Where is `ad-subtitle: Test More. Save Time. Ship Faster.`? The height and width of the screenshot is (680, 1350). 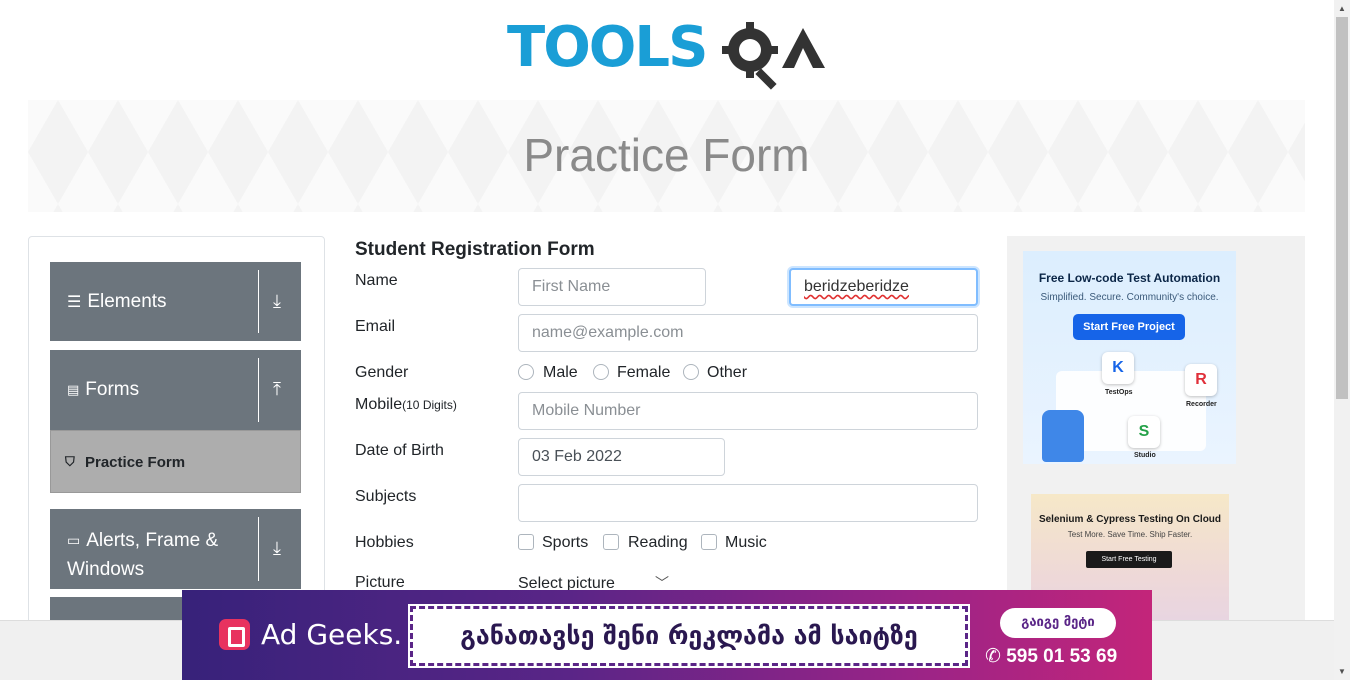
ad-subtitle: Test More. Save Time. Ship Faster. is located at coordinates (1130, 534).